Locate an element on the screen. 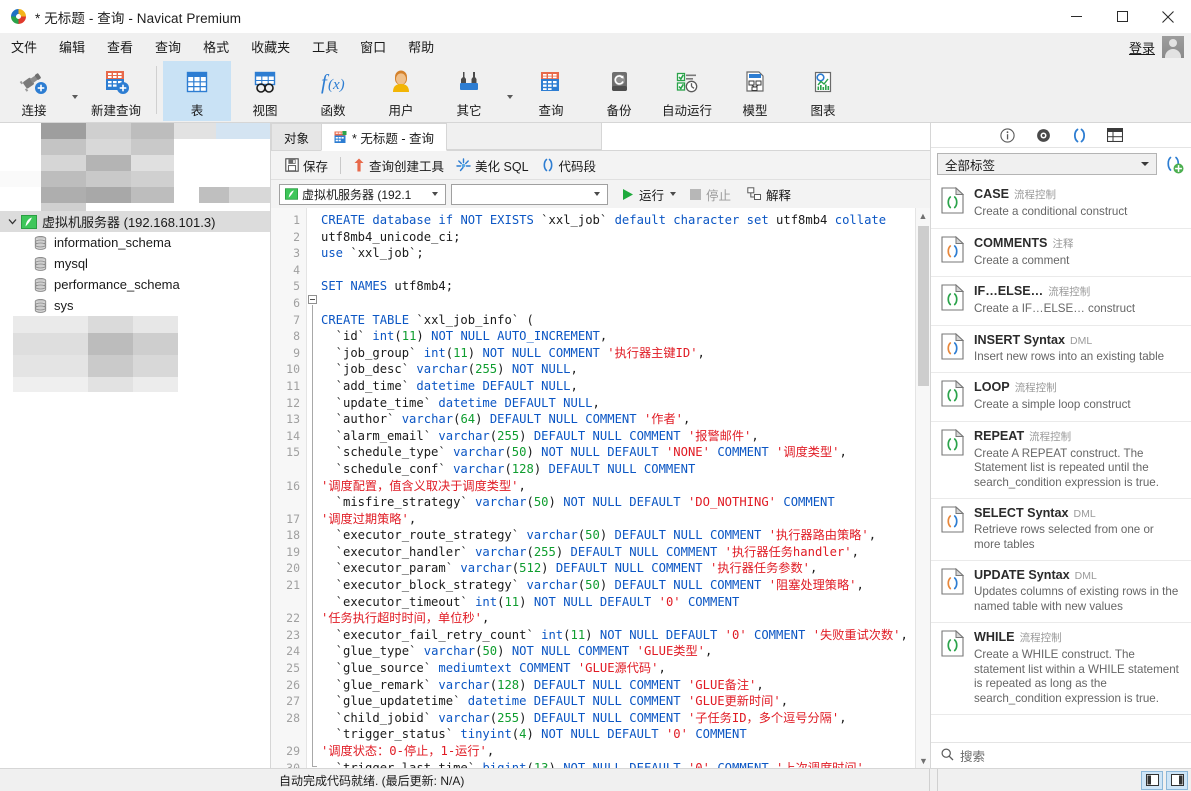 This screenshot has height=791, width=1191. tree-item-performance-schema: performance_schema is located at coordinates (135, 284).